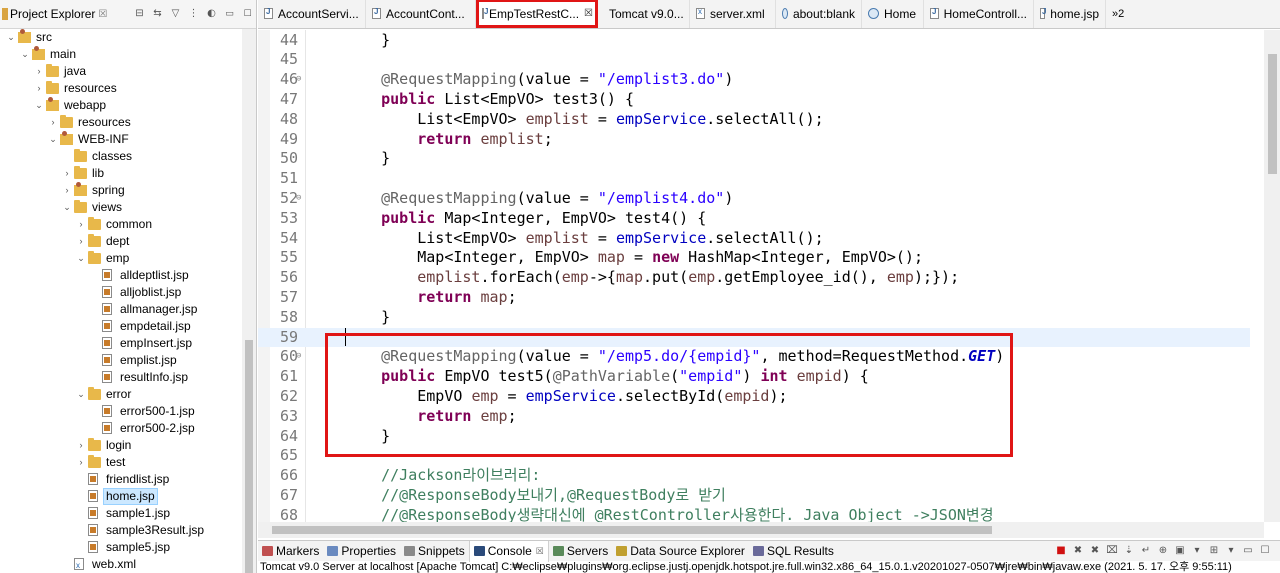  I want to click on link-with-editor-icon: ⇆, so click(157, 13).